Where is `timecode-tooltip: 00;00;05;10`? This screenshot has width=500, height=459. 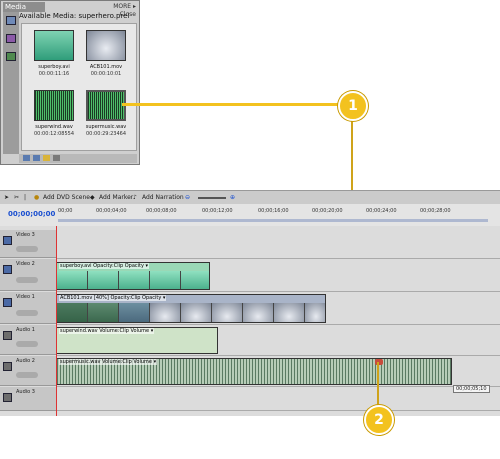 timecode-tooltip: 00;00;05;10 is located at coordinates (471, 389).